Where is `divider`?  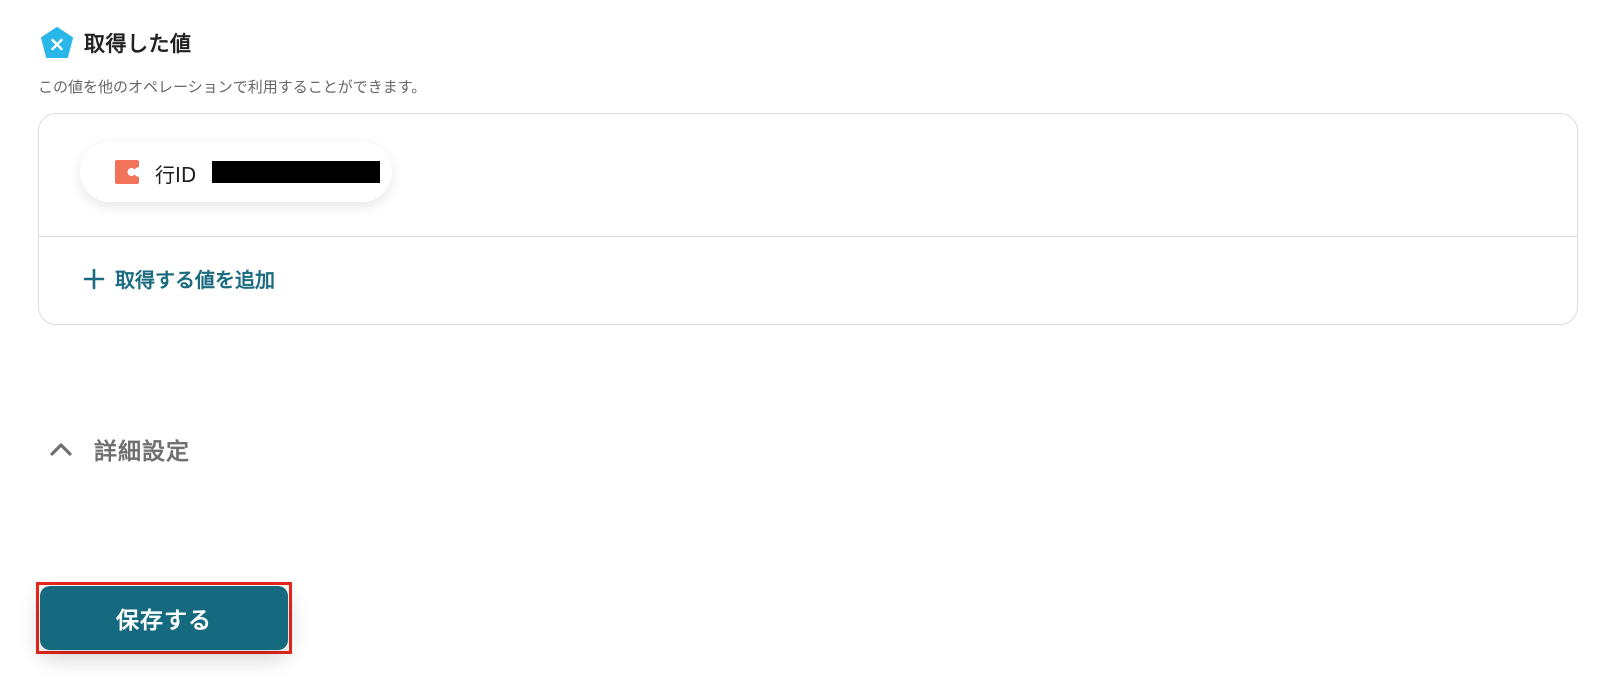 divider is located at coordinates (808, 236).